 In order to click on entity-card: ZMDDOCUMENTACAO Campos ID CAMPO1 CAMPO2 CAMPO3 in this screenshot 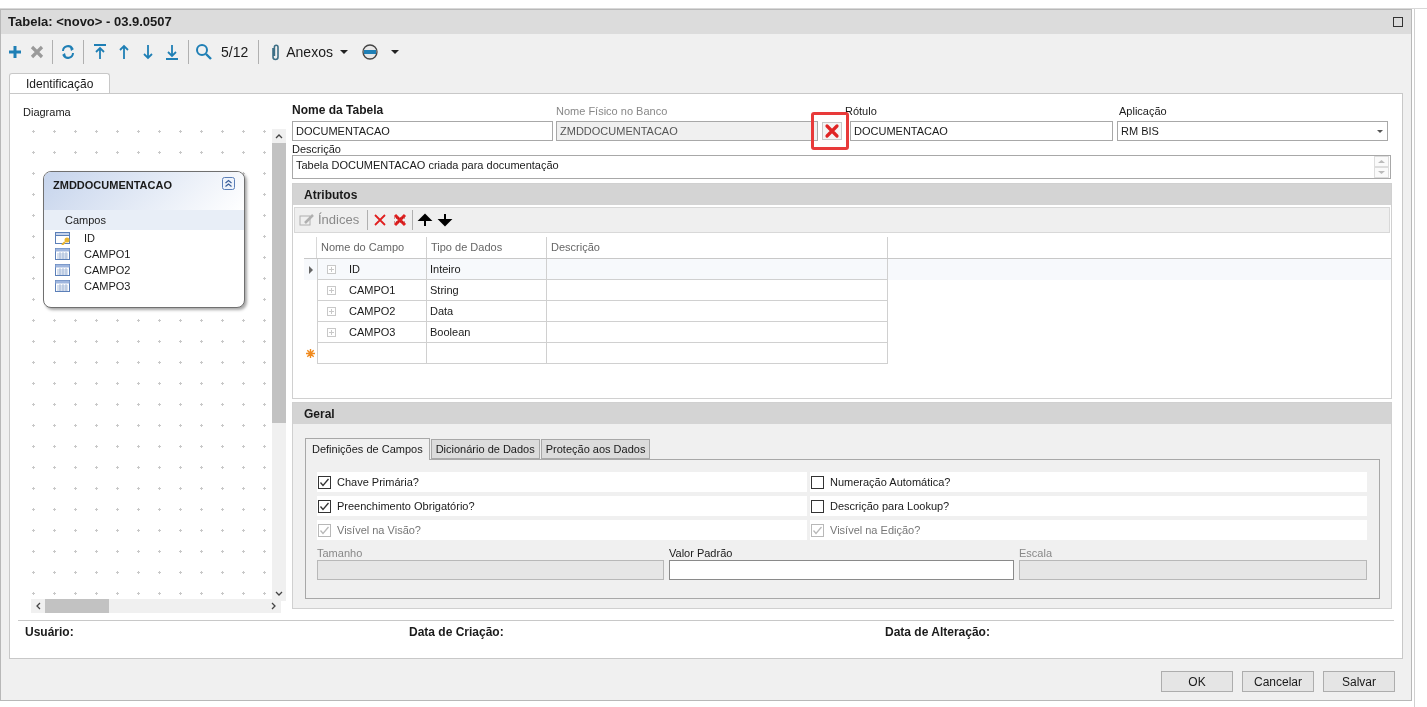, I will do `click(144, 239)`.